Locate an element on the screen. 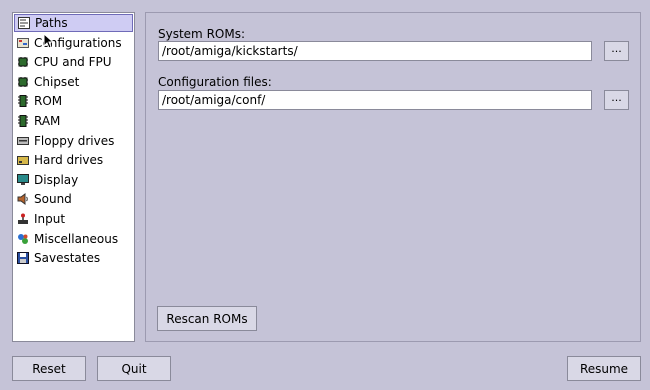  sidebar-item-cpu-and-fpu: CPU and FPU is located at coordinates (73, 62).